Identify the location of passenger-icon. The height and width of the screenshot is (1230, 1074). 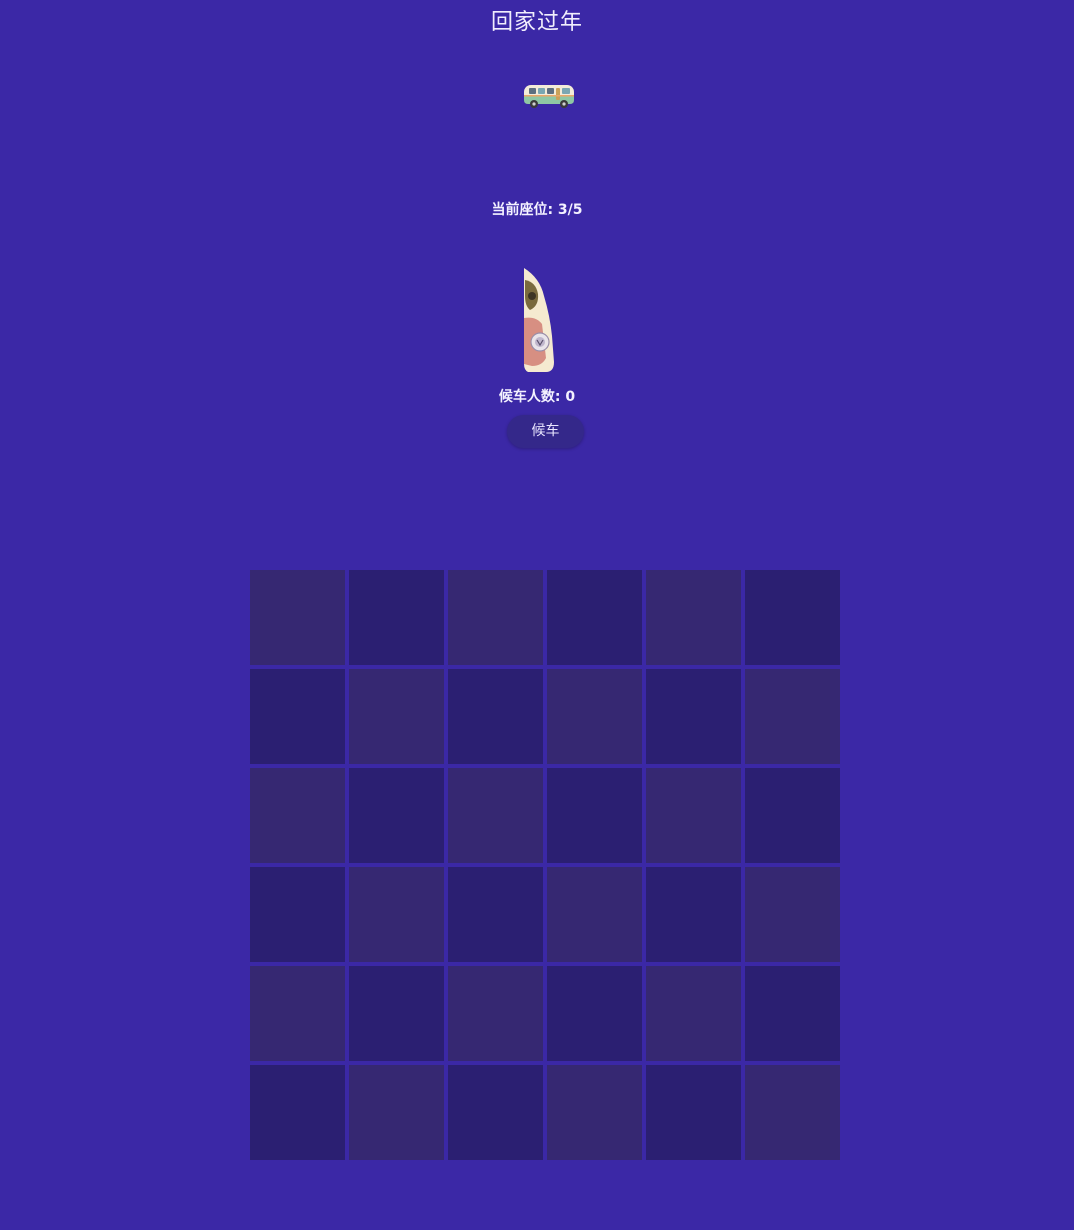
(540, 321).